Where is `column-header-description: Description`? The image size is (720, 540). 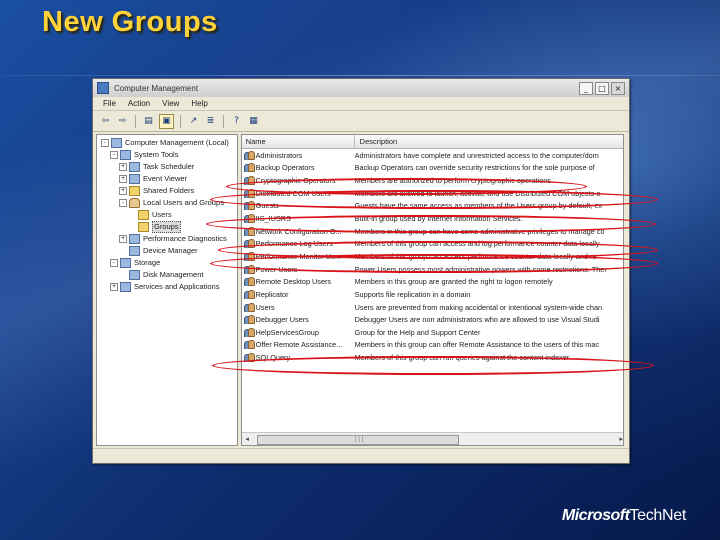
column-header-description: Description is located at coordinates (489, 141).